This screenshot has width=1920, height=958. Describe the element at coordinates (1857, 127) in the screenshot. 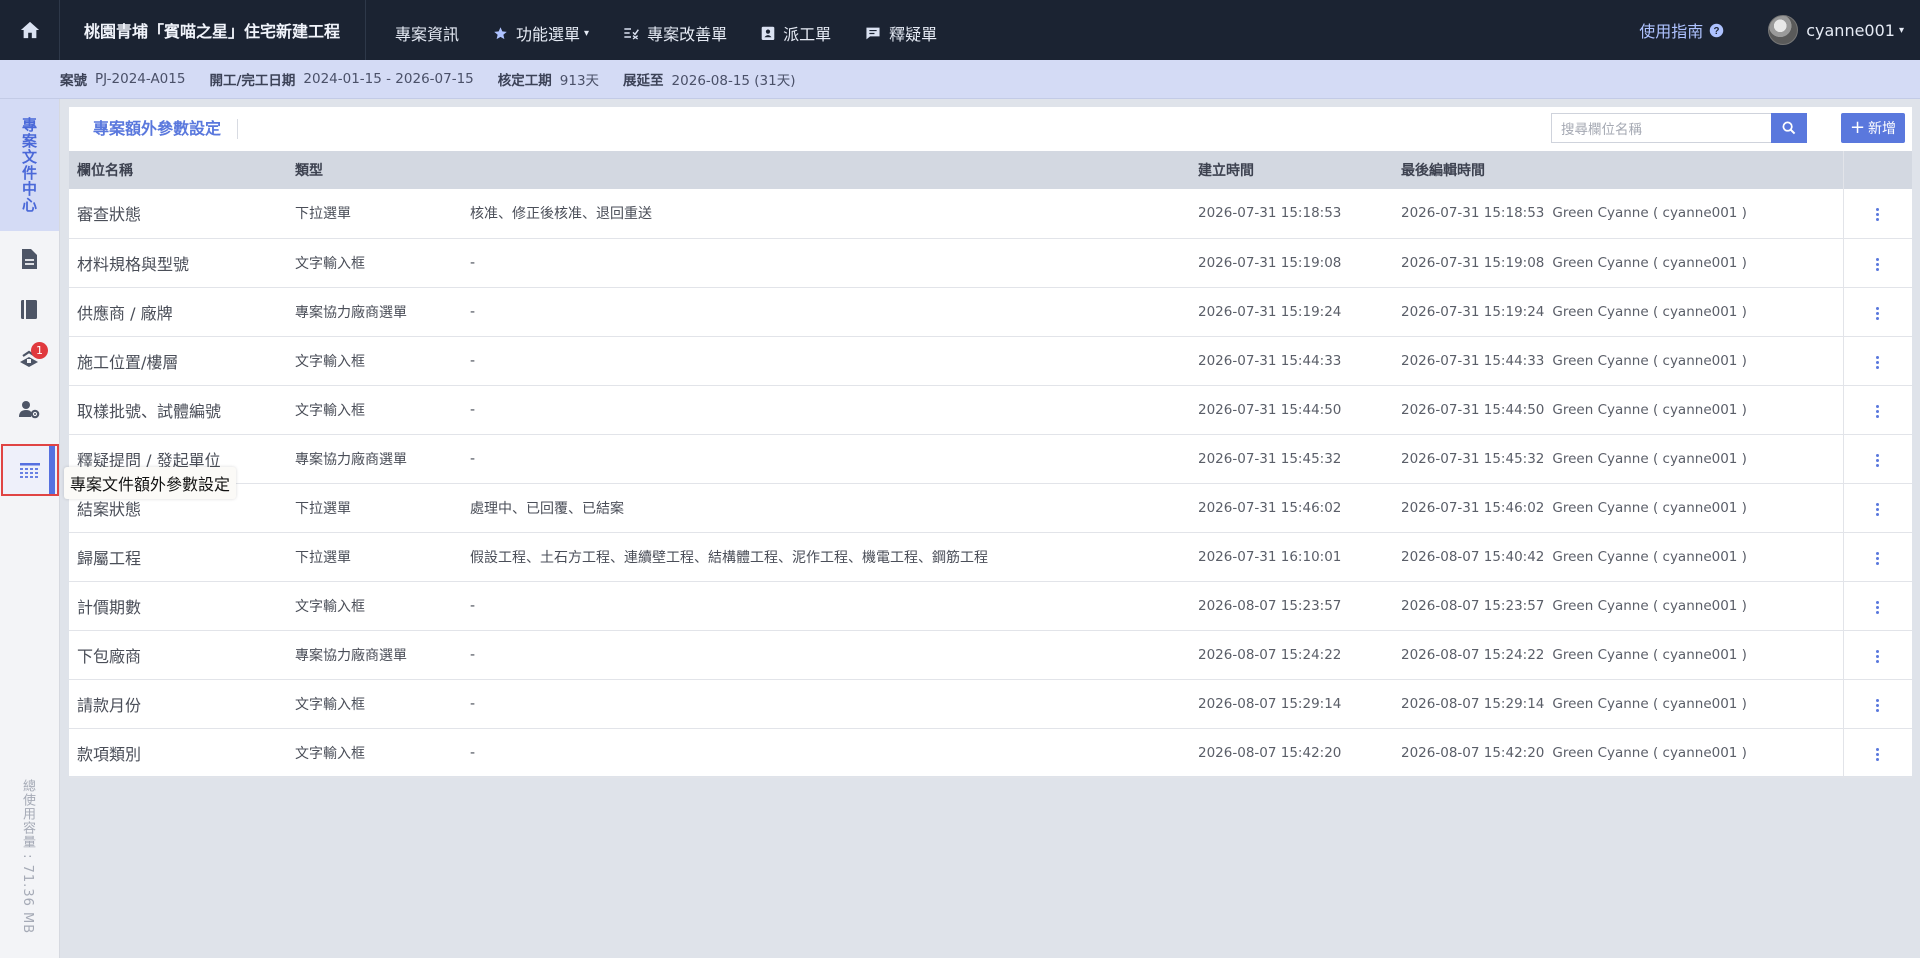

I see `plus-icon: +` at that location.